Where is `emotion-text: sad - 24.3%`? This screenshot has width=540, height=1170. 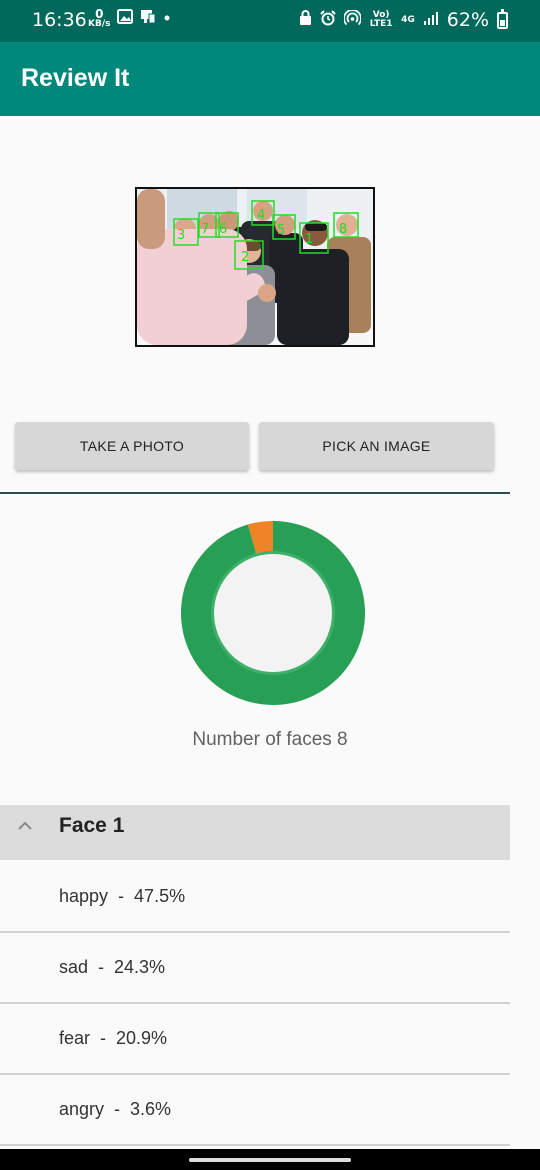 emotion-text: sad - 24.3% is located at coordinates (112, 967).